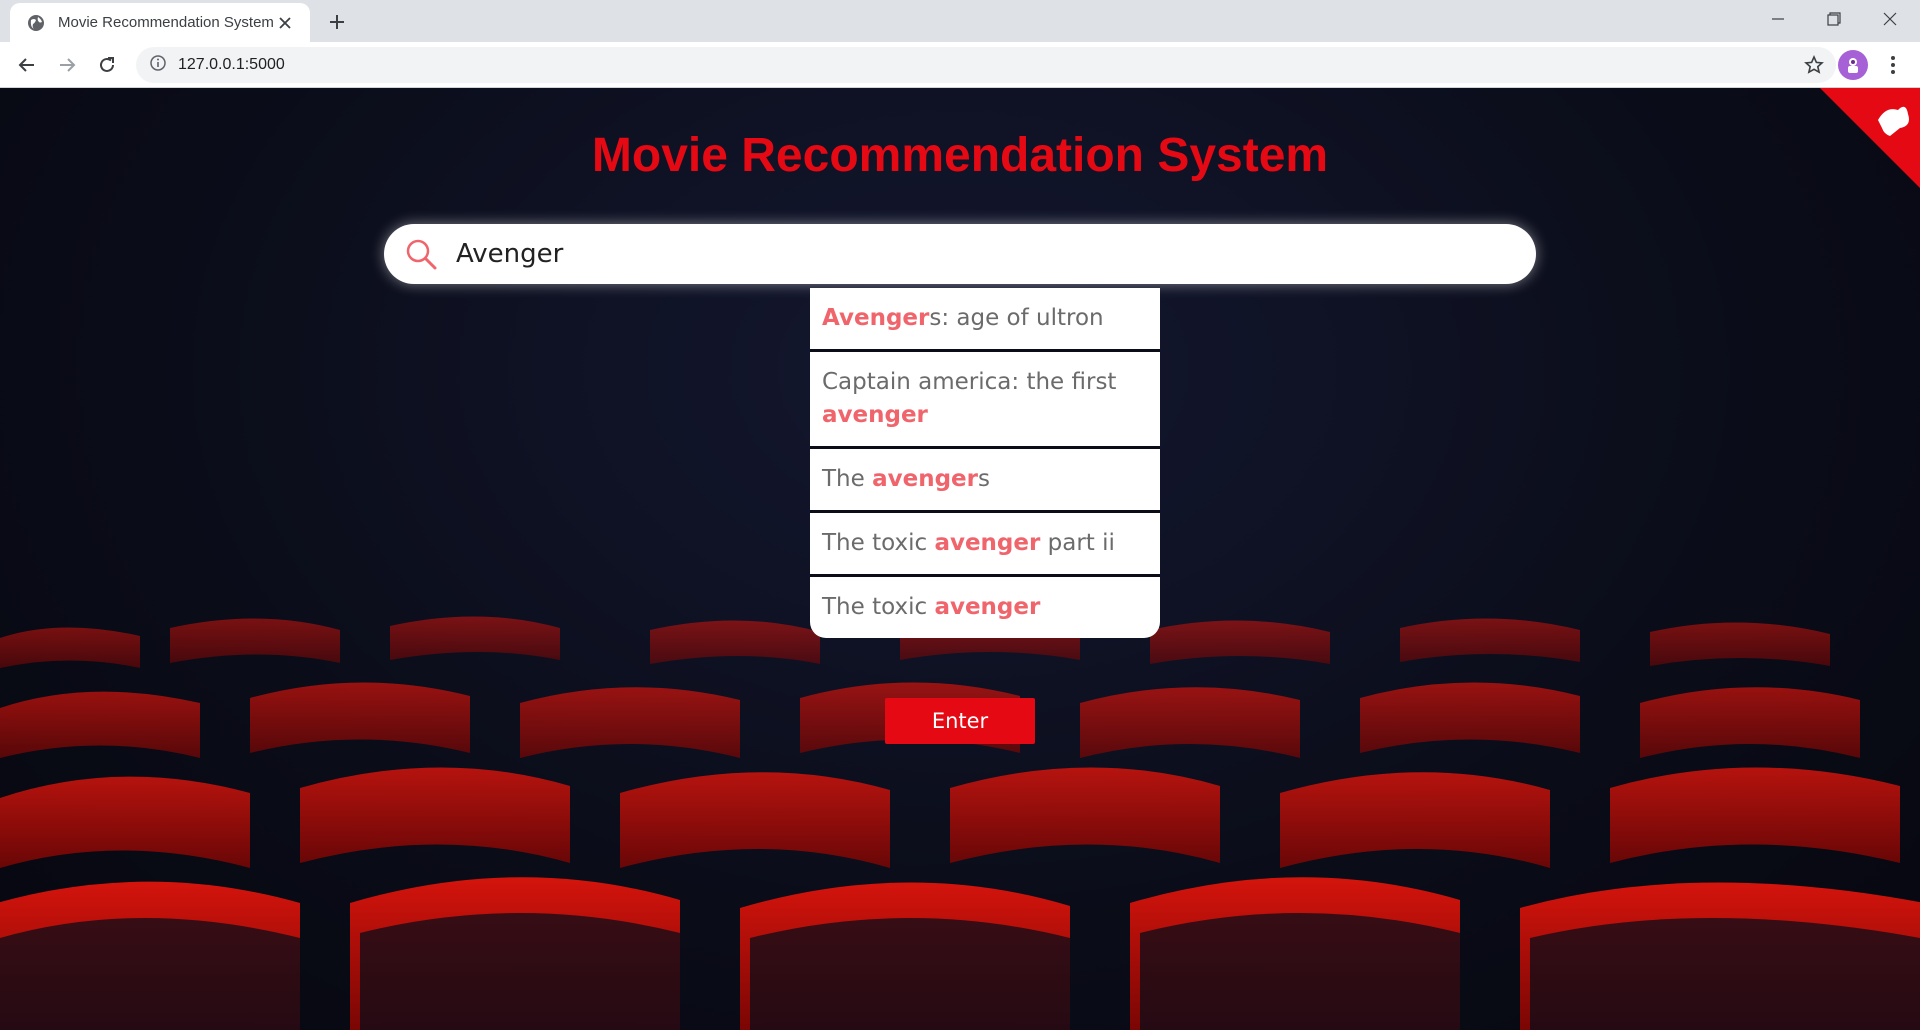 The width and height of the screenshot is (1920, 1030). Describe the element at coordinates (158, 65) in the screenshot. I see `info-icon` at that location.